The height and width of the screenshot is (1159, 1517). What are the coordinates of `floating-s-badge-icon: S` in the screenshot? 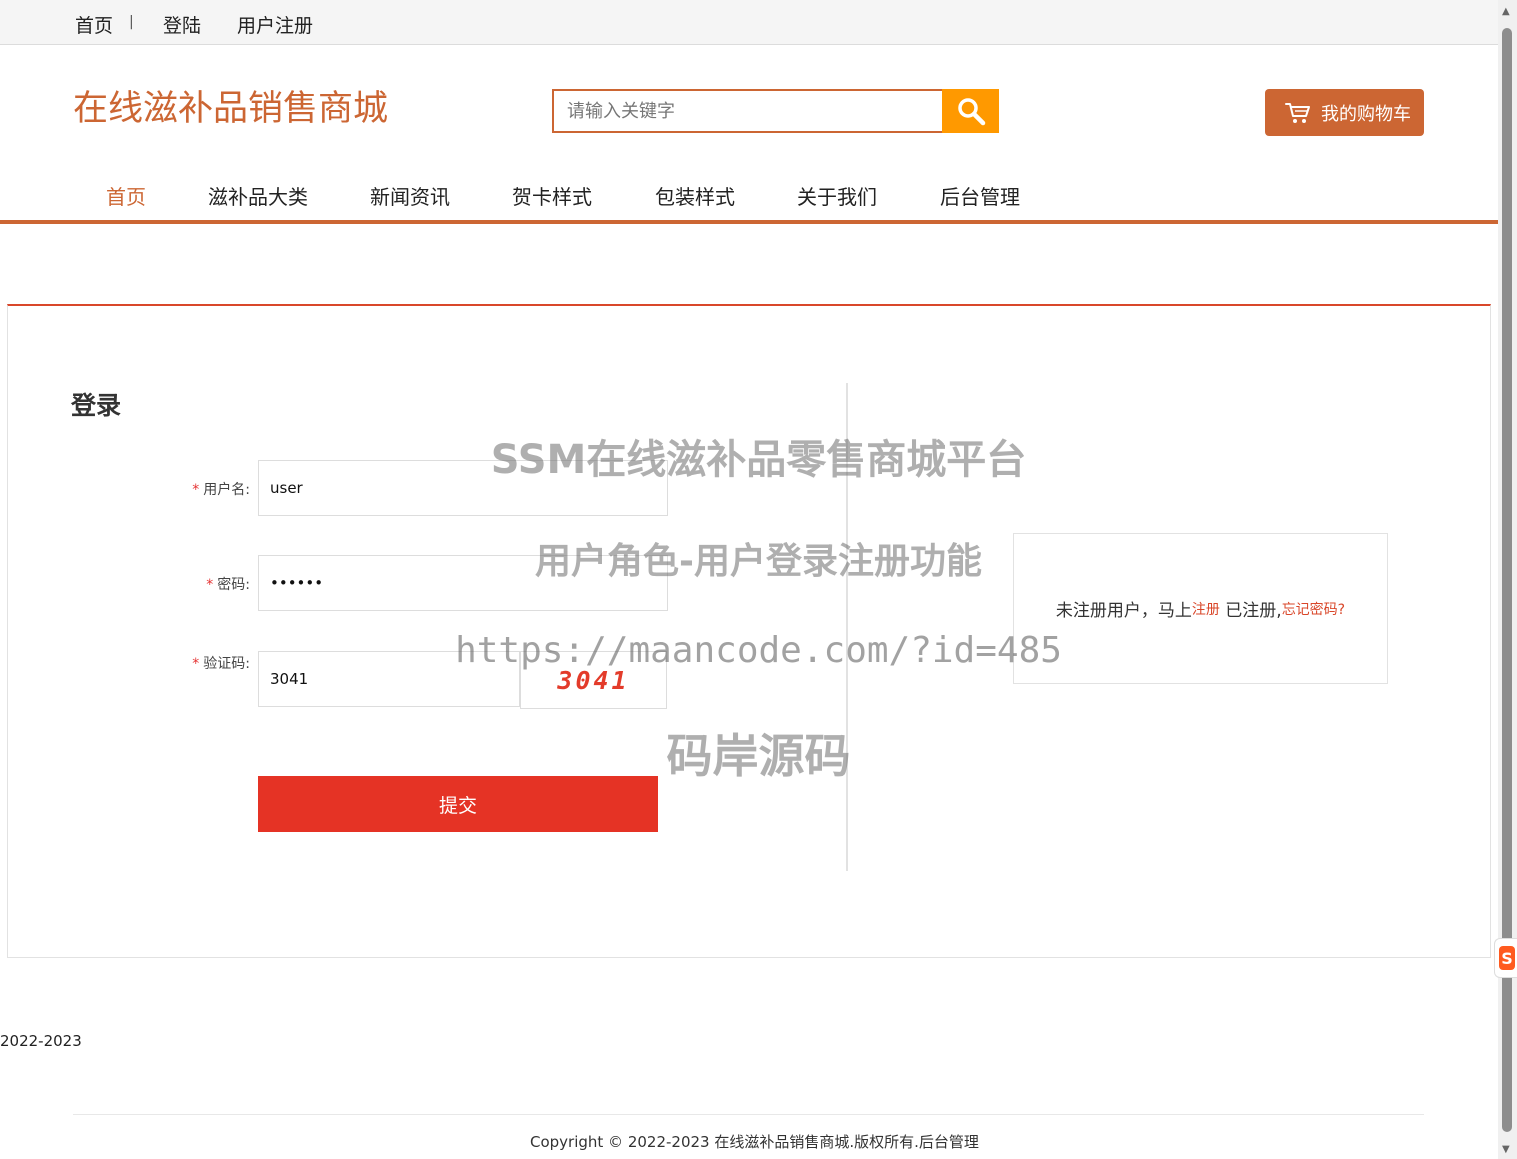 It's located at (1505, 958).